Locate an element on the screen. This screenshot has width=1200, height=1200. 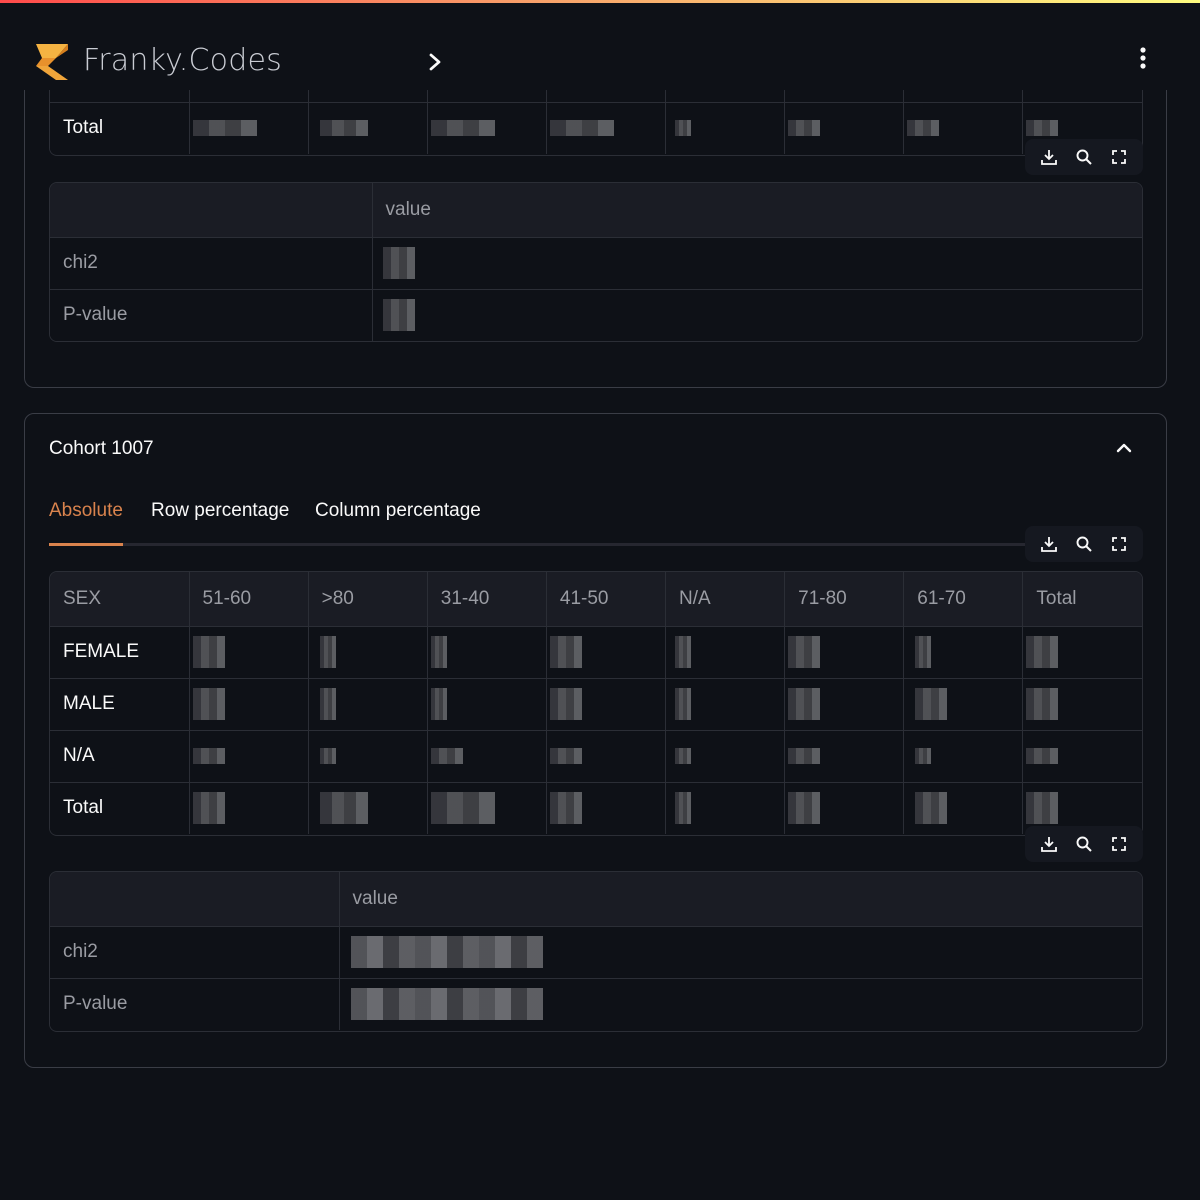
top-decoration-bar is located at coordinates (600, 1).